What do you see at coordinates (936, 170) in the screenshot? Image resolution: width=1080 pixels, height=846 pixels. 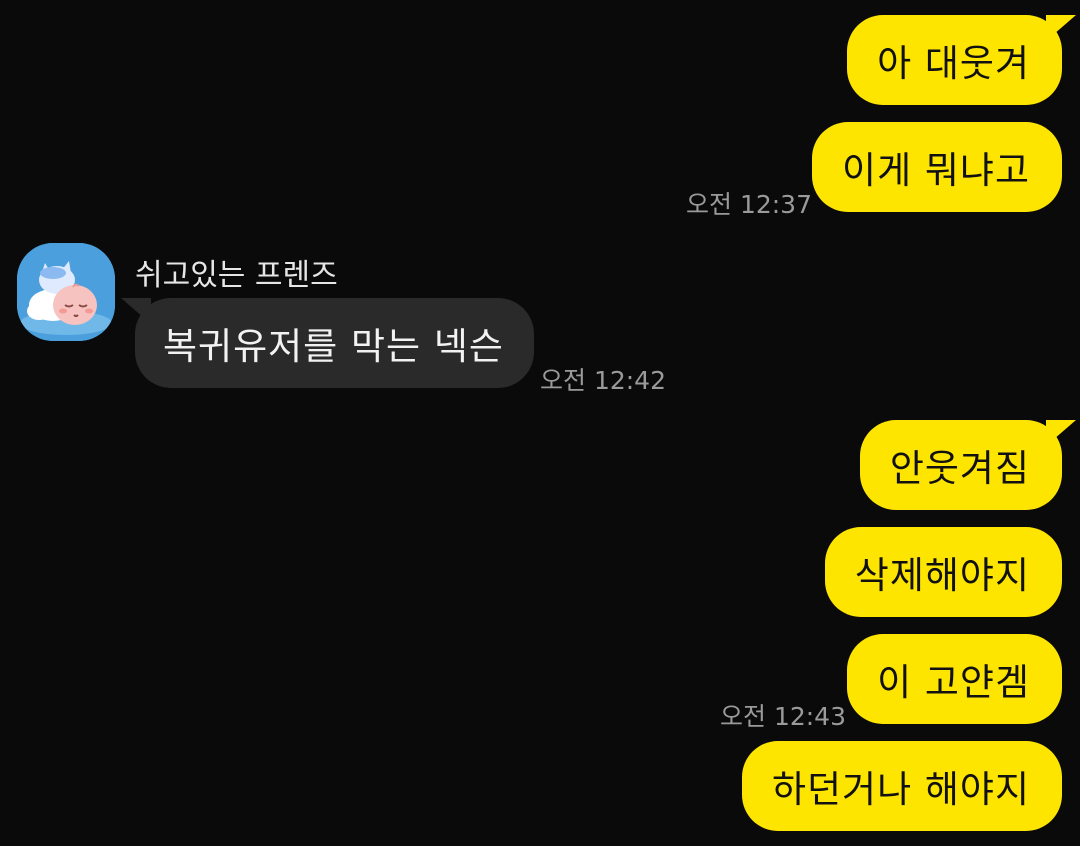 I see `message-text: 이게 뭐냐고` at bounding box center [936, 170].